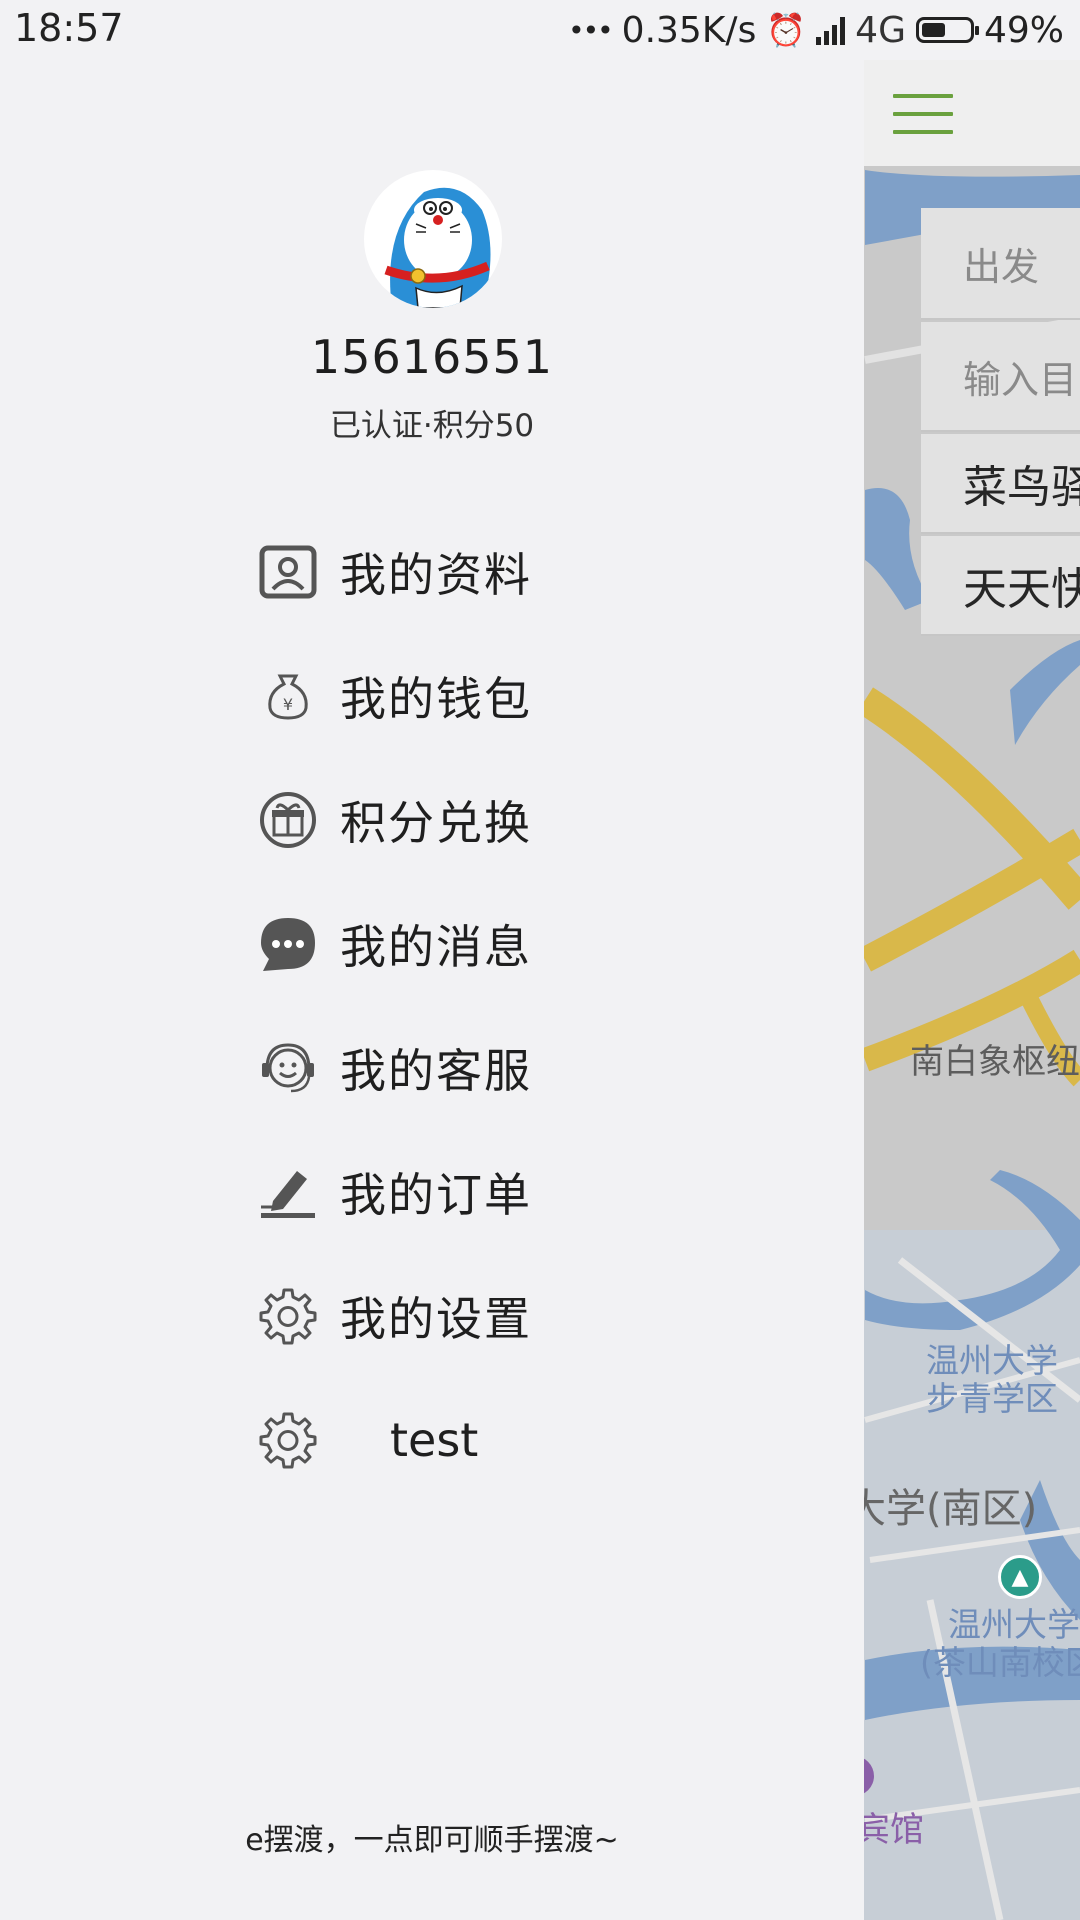  I want to click on route-destination-placeholder: 输入目, so click(1020, 379).